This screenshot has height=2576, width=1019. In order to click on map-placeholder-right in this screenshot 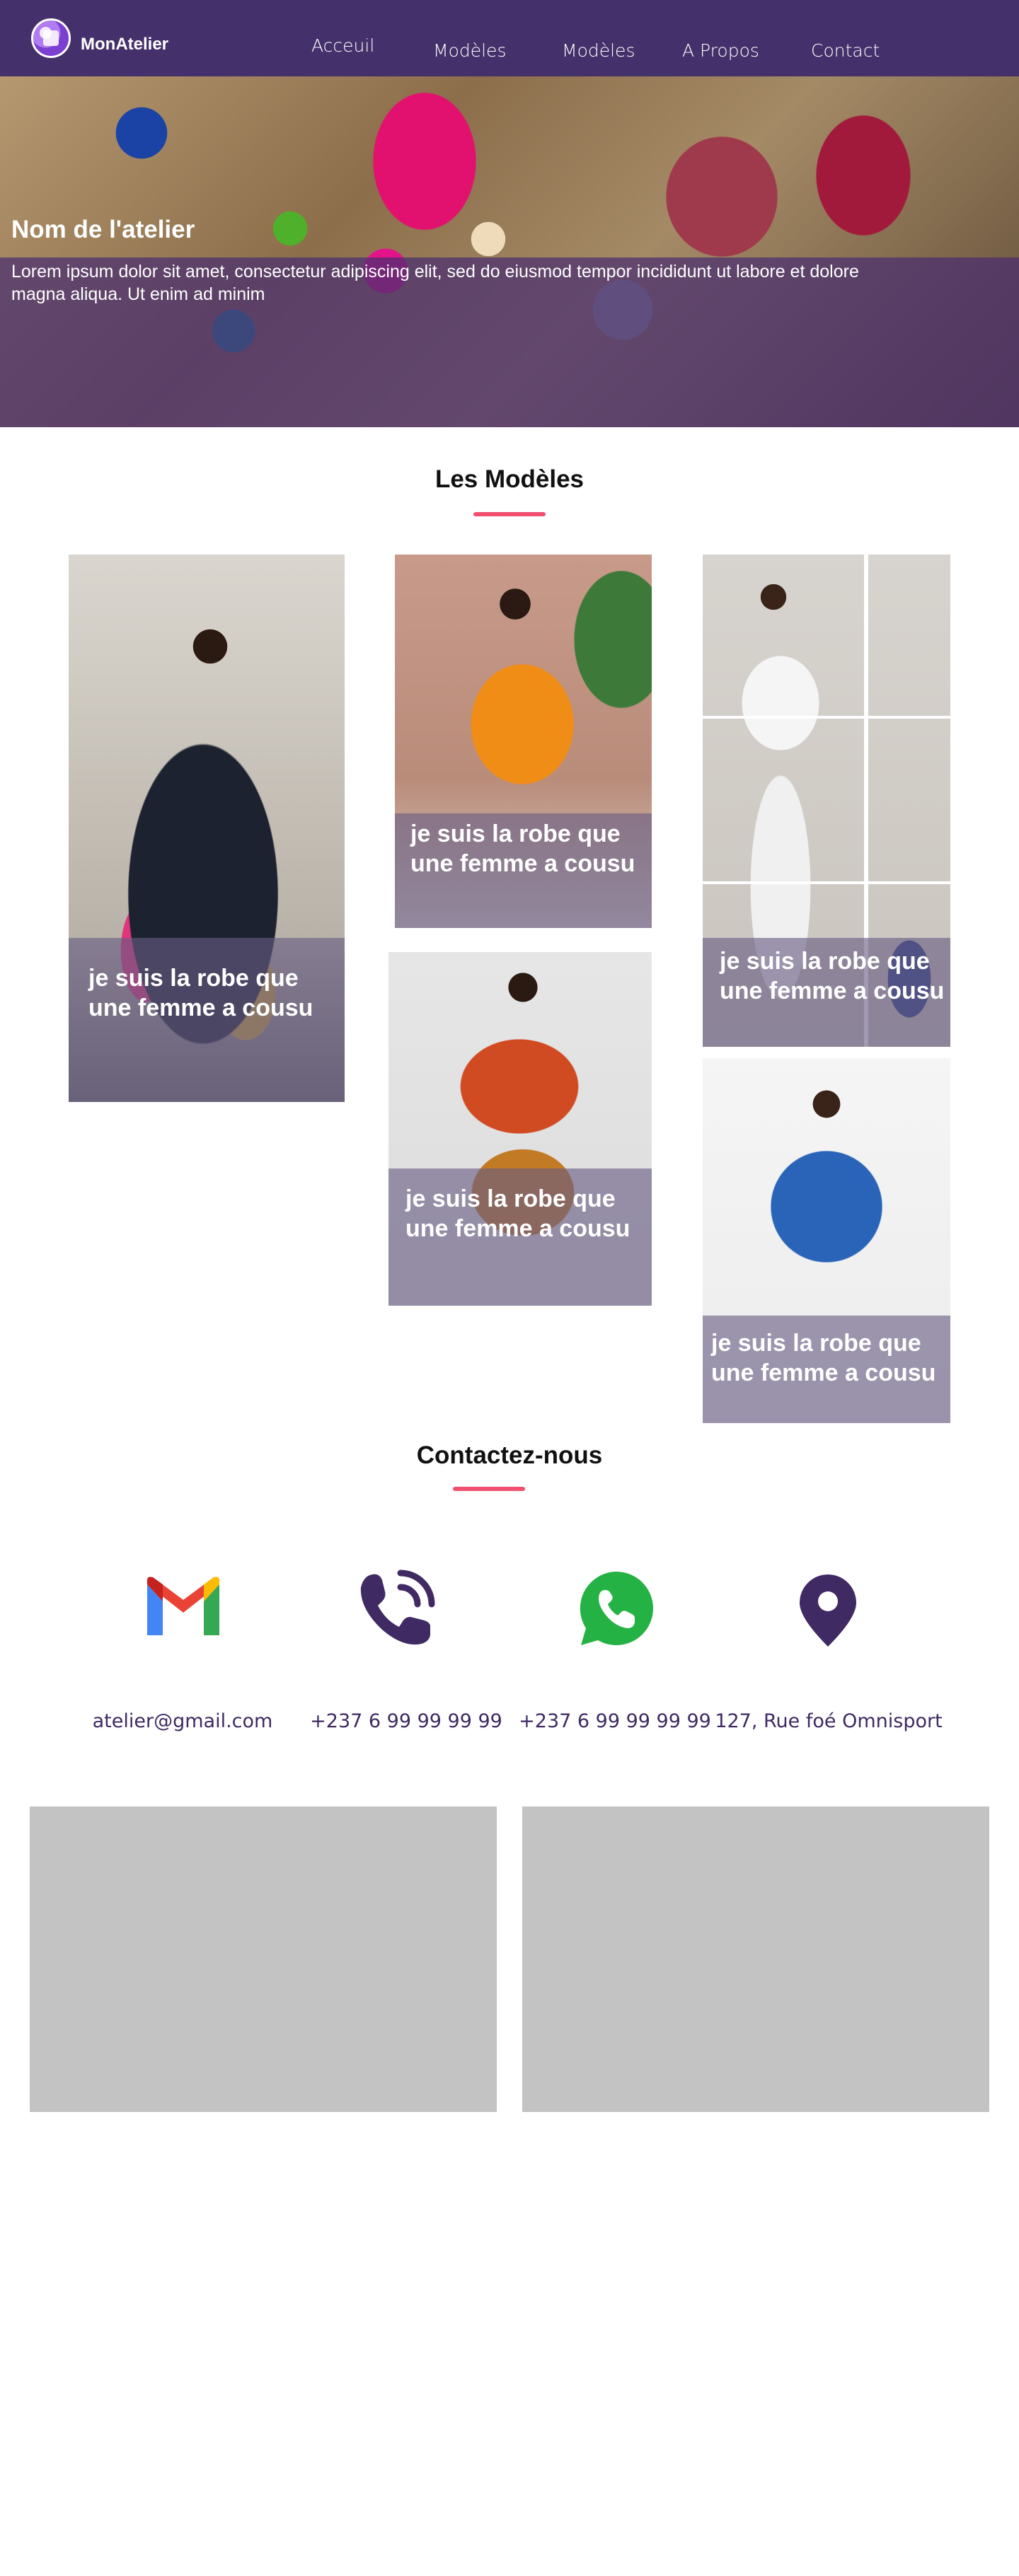, I will do `click(755, 1959)`.